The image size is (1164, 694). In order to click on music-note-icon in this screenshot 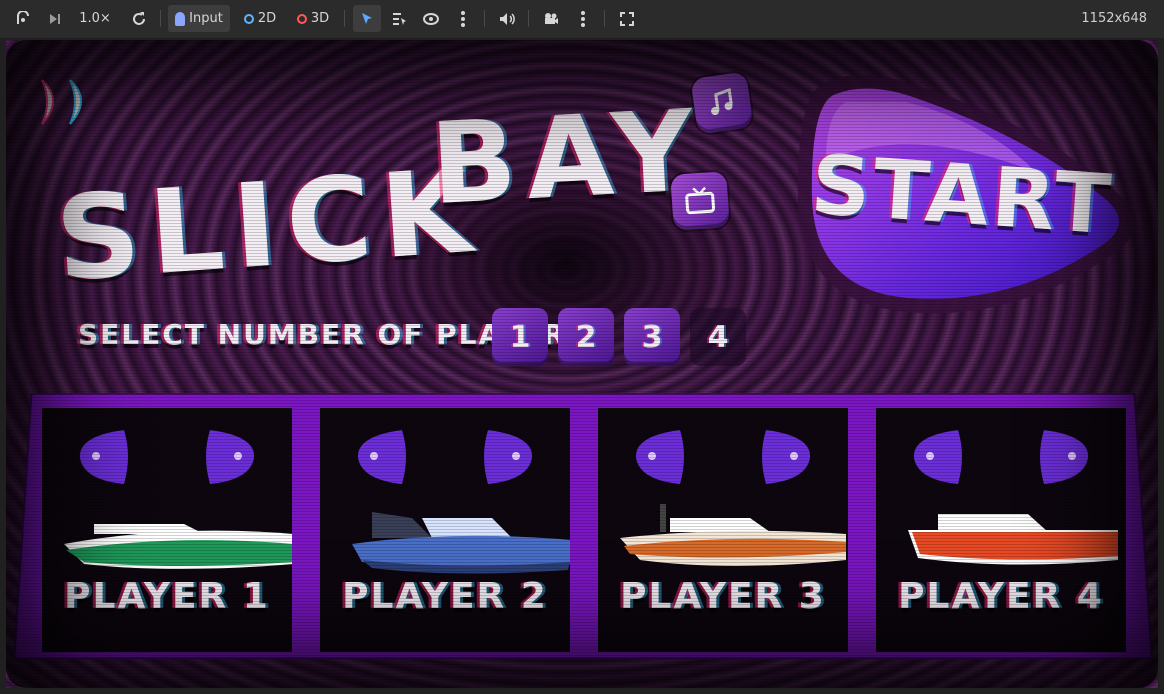, I will do `click(722, 101)`.